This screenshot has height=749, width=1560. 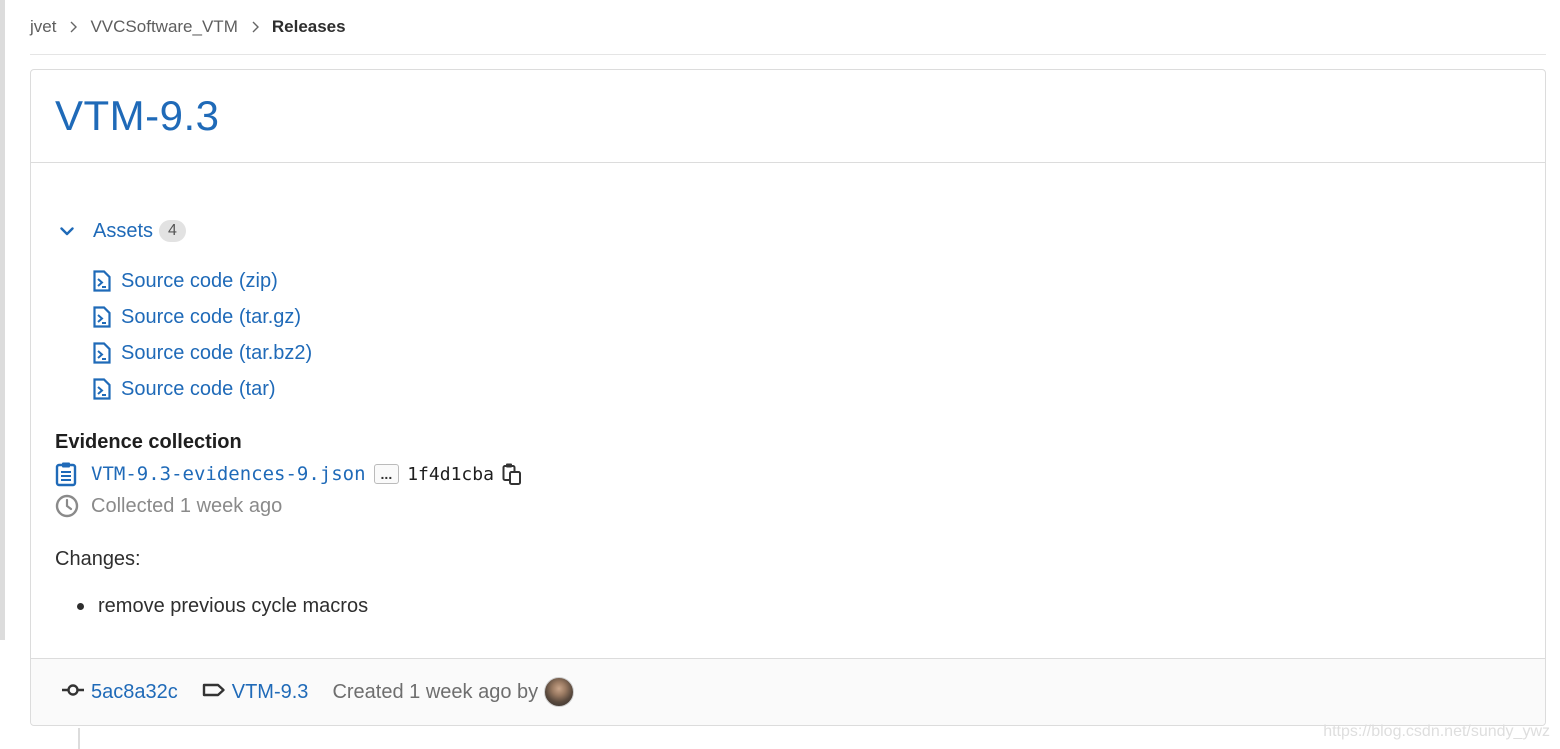 I want to click on asset-item-tar: Source code (tar), so click(x=202, y=389).